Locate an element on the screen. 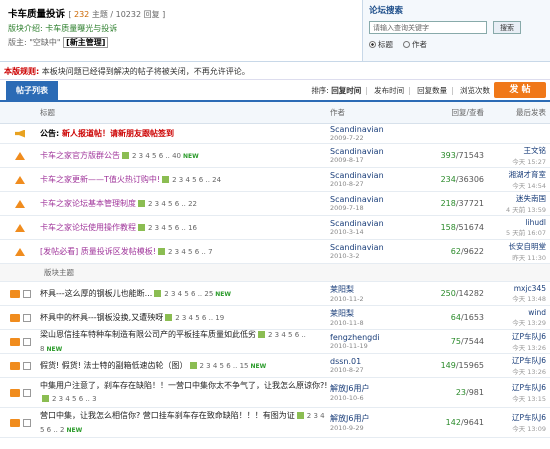 Image resolution: width=550 pixels, height=449 pixels. view-count: 14282 is located at coordinates (471, 293).